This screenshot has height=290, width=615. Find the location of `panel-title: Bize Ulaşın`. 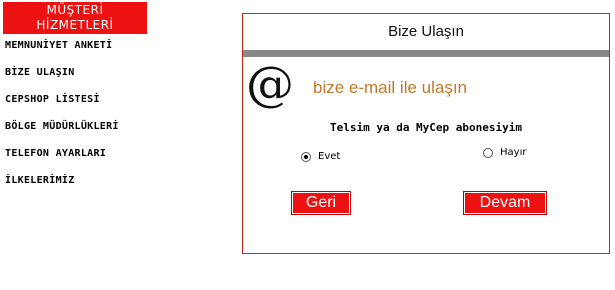

panel-title: Bize Ulaşın is located at coordinates (426, 31).